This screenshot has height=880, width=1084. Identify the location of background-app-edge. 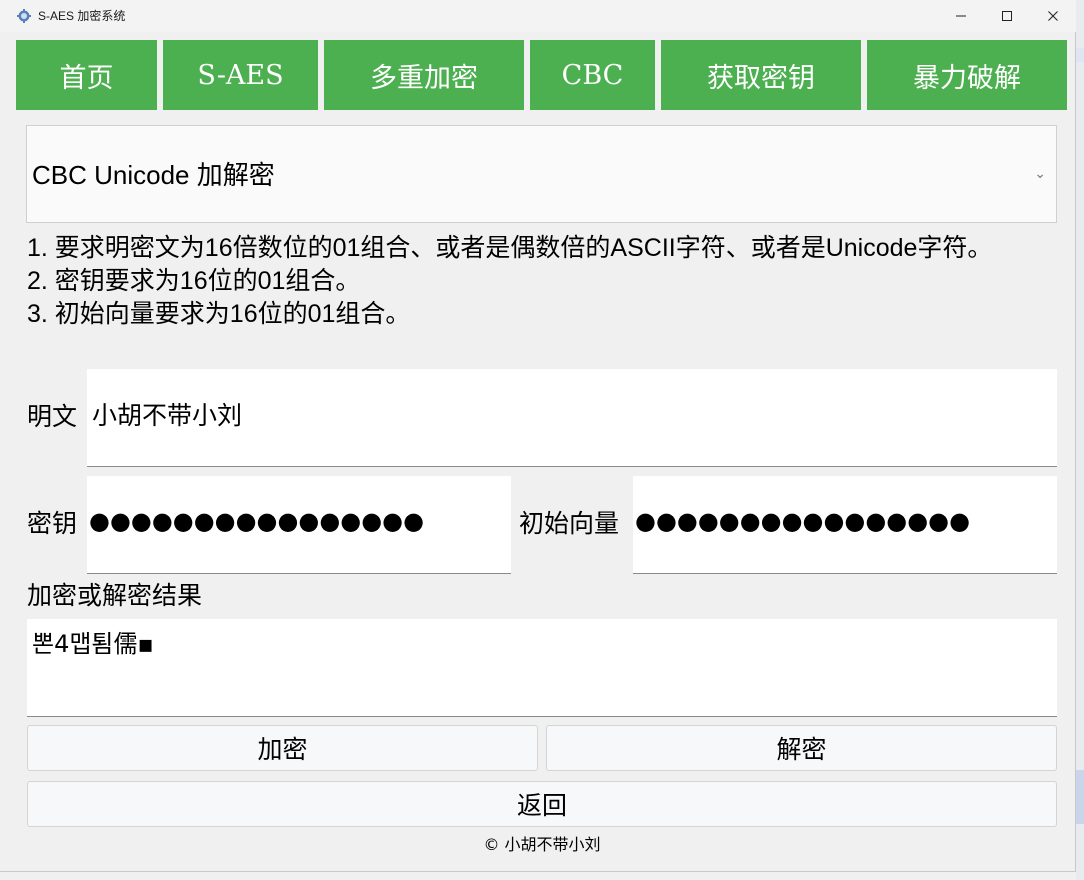
(1080, 440).